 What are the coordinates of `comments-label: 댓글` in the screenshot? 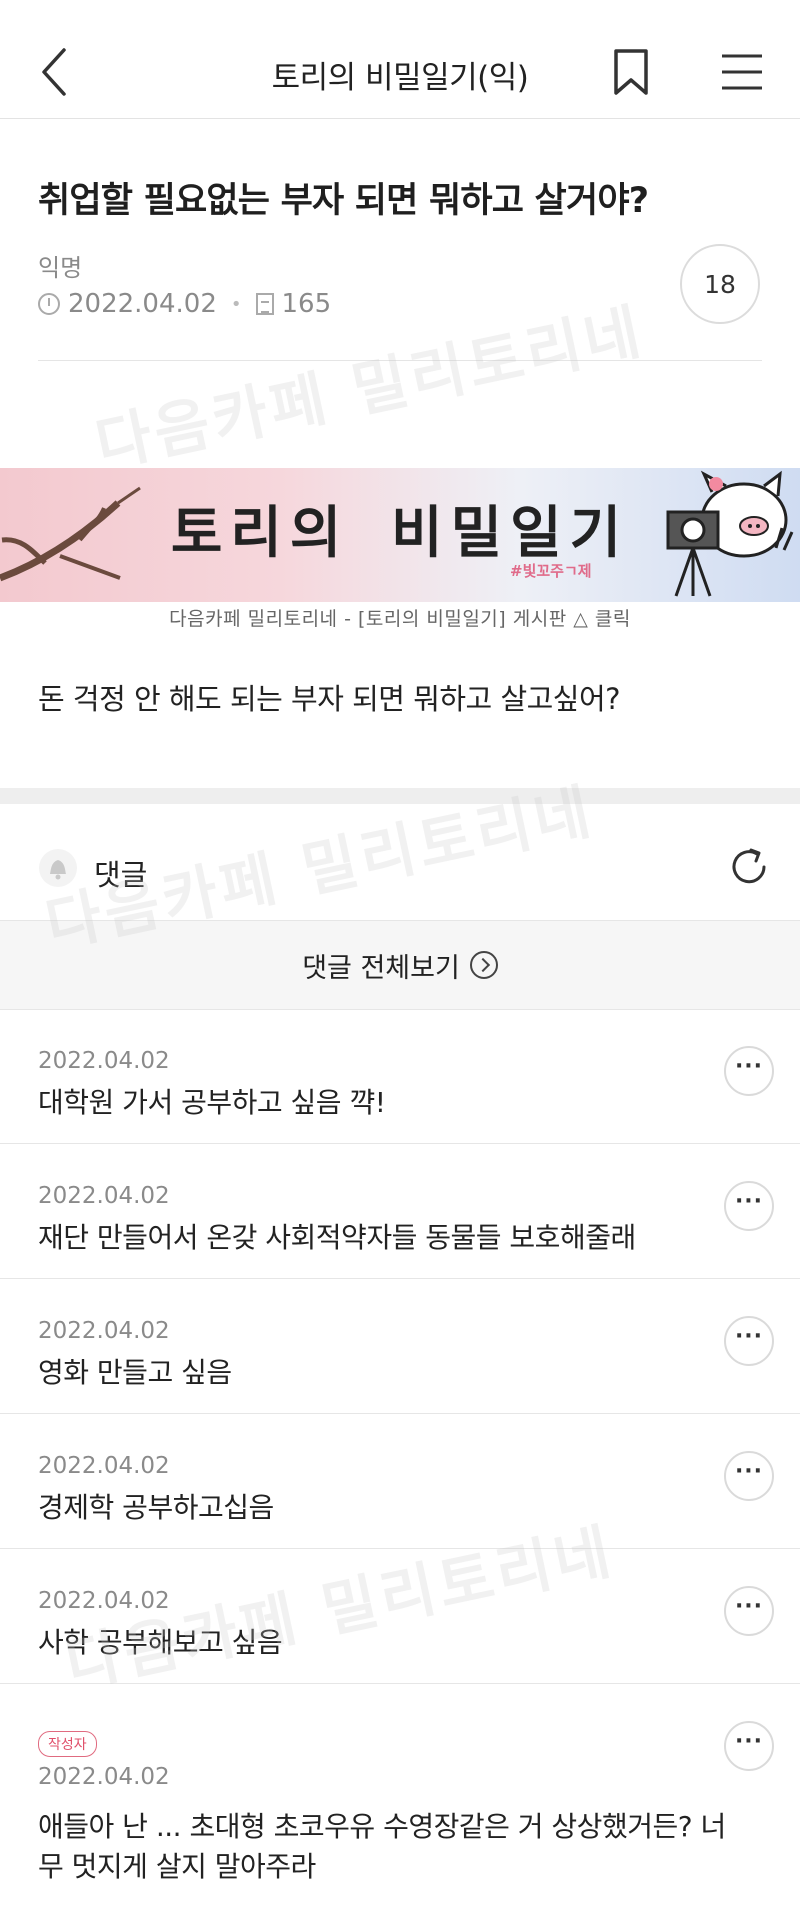 It's located at (121, 875).